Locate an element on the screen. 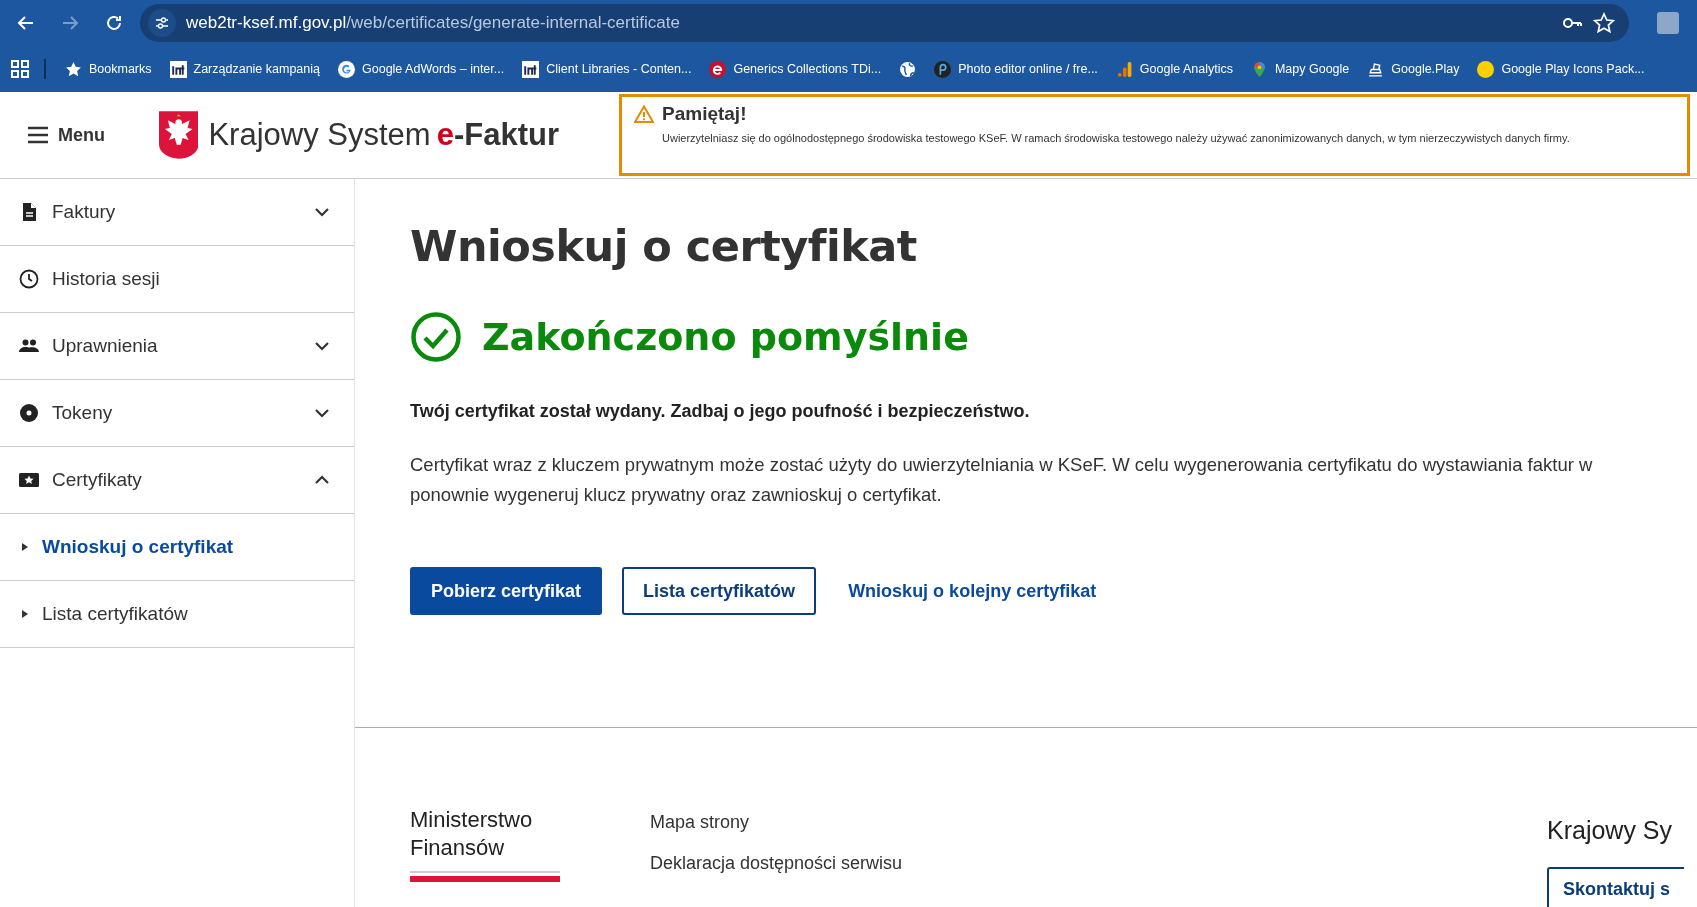  certificate-icon is located at coordinates (29, 480).